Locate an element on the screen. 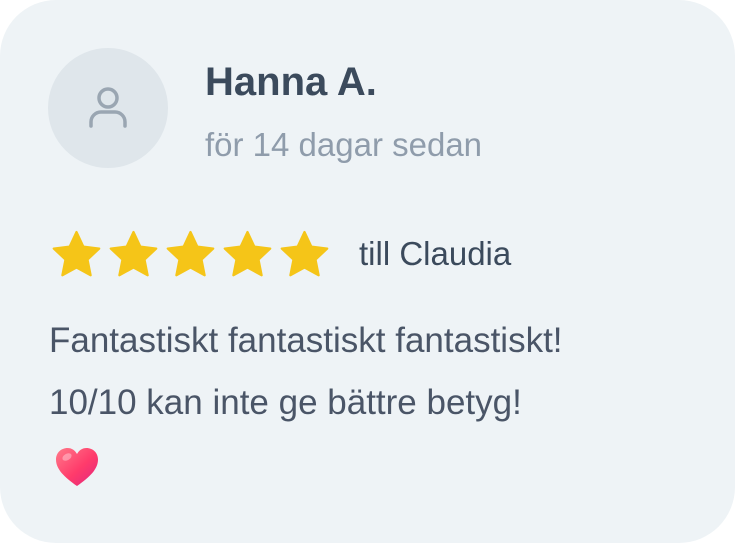 Image resolution: width=735 pixels, height=543 pixels. review-text-line: 10/10 kan inte ge bättre betyg! is located at coordinates (285, 402).